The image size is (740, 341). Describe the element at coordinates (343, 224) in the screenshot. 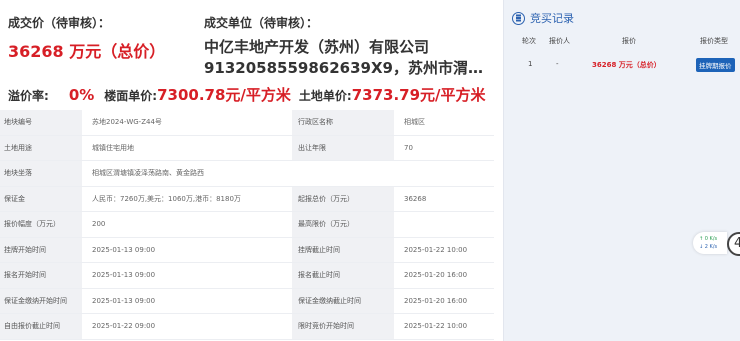

I see `field-label: 最高限价（万元）` at that location.